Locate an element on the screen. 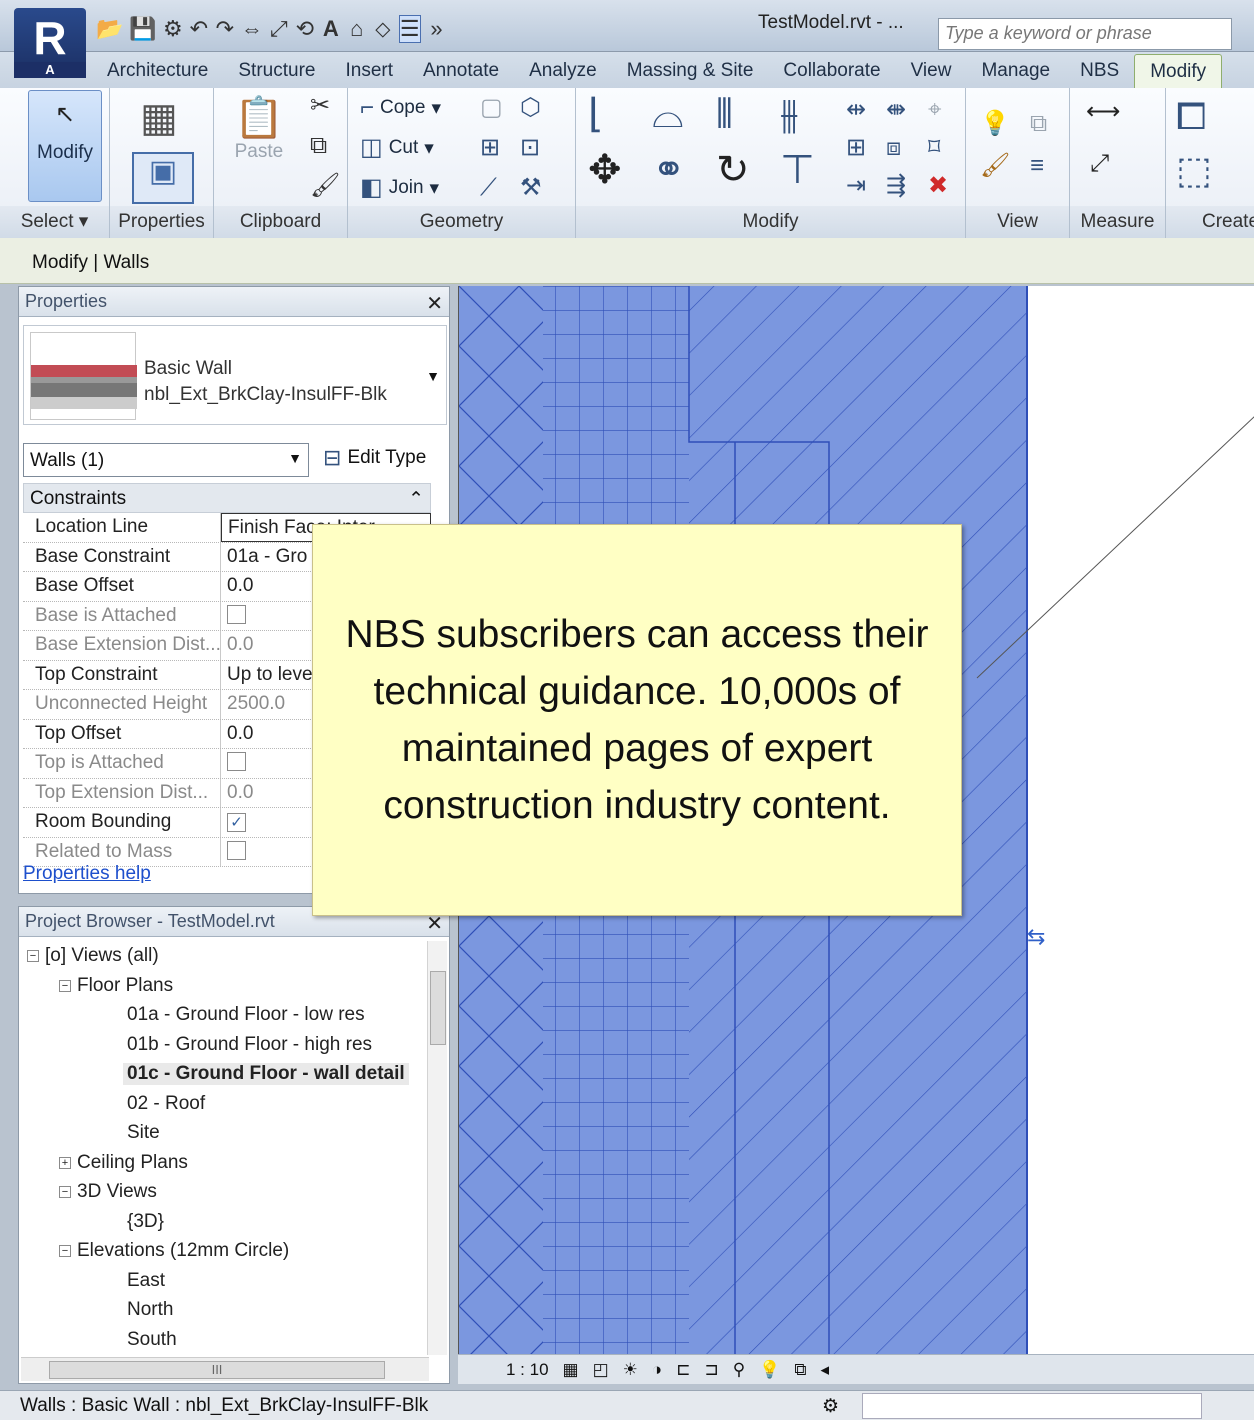  tab-structure: Structure is located at coordinates (276, 71).